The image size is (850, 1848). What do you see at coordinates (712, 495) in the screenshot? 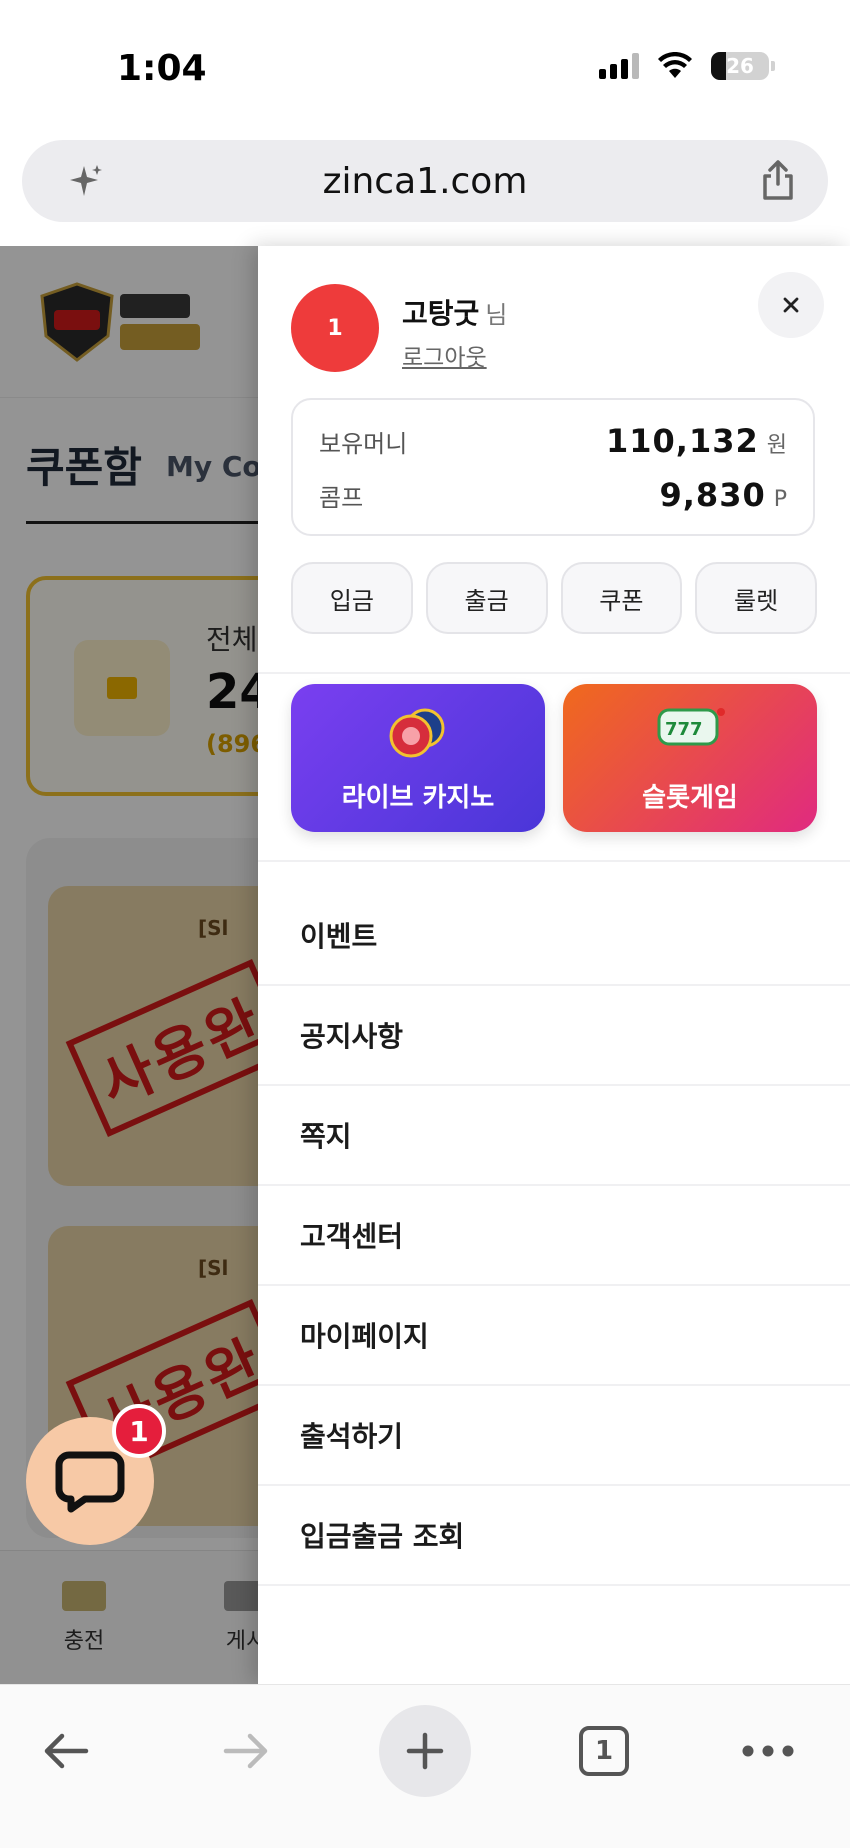
I see `comp-value: 9,830` at bounding box center [712, 495].